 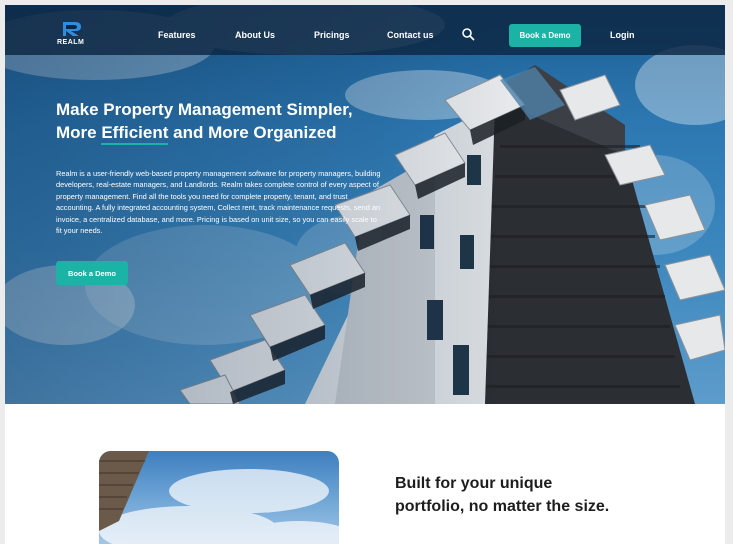 I want to click on brand-name: REALM, so click(x=71, y=42).